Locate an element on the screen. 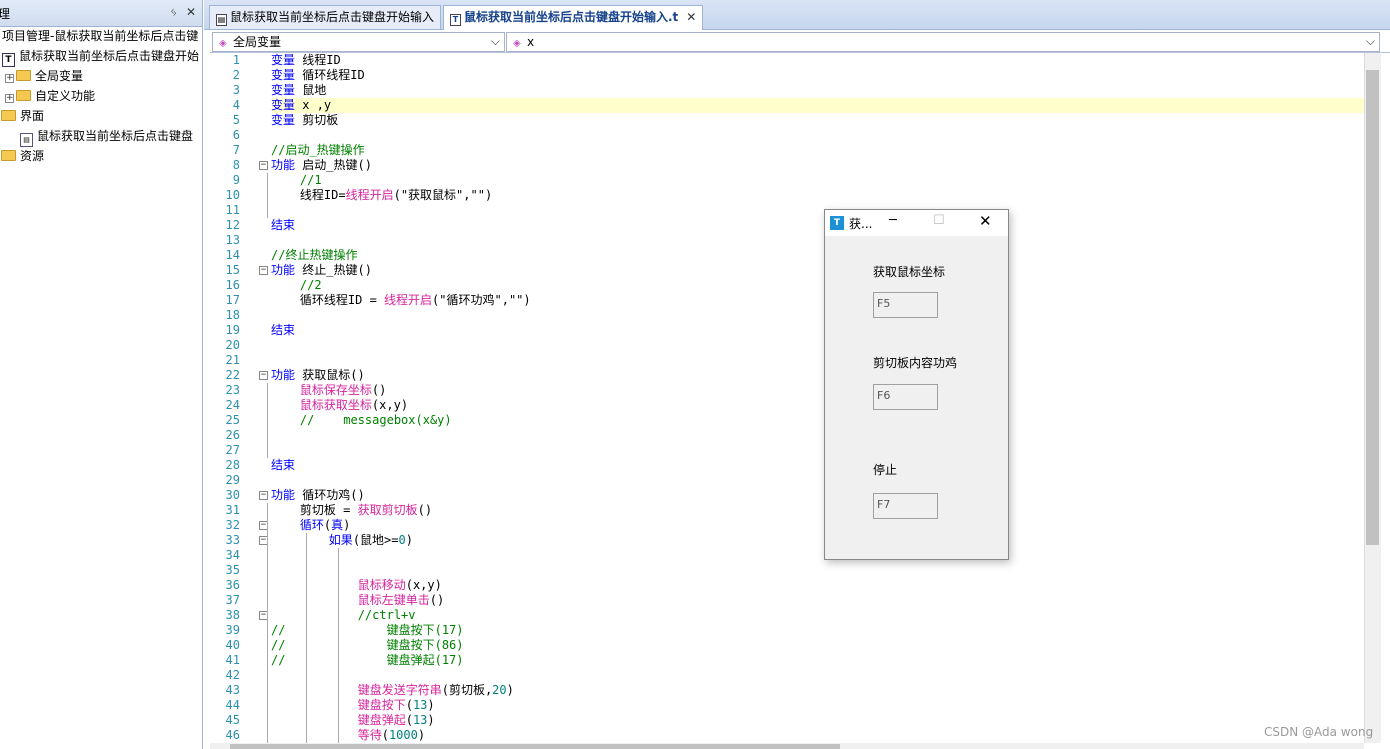 This screenshot has height=749, width=1390. tree-item-global-vars: + 全局变量 is located at coordinates (44, 76).